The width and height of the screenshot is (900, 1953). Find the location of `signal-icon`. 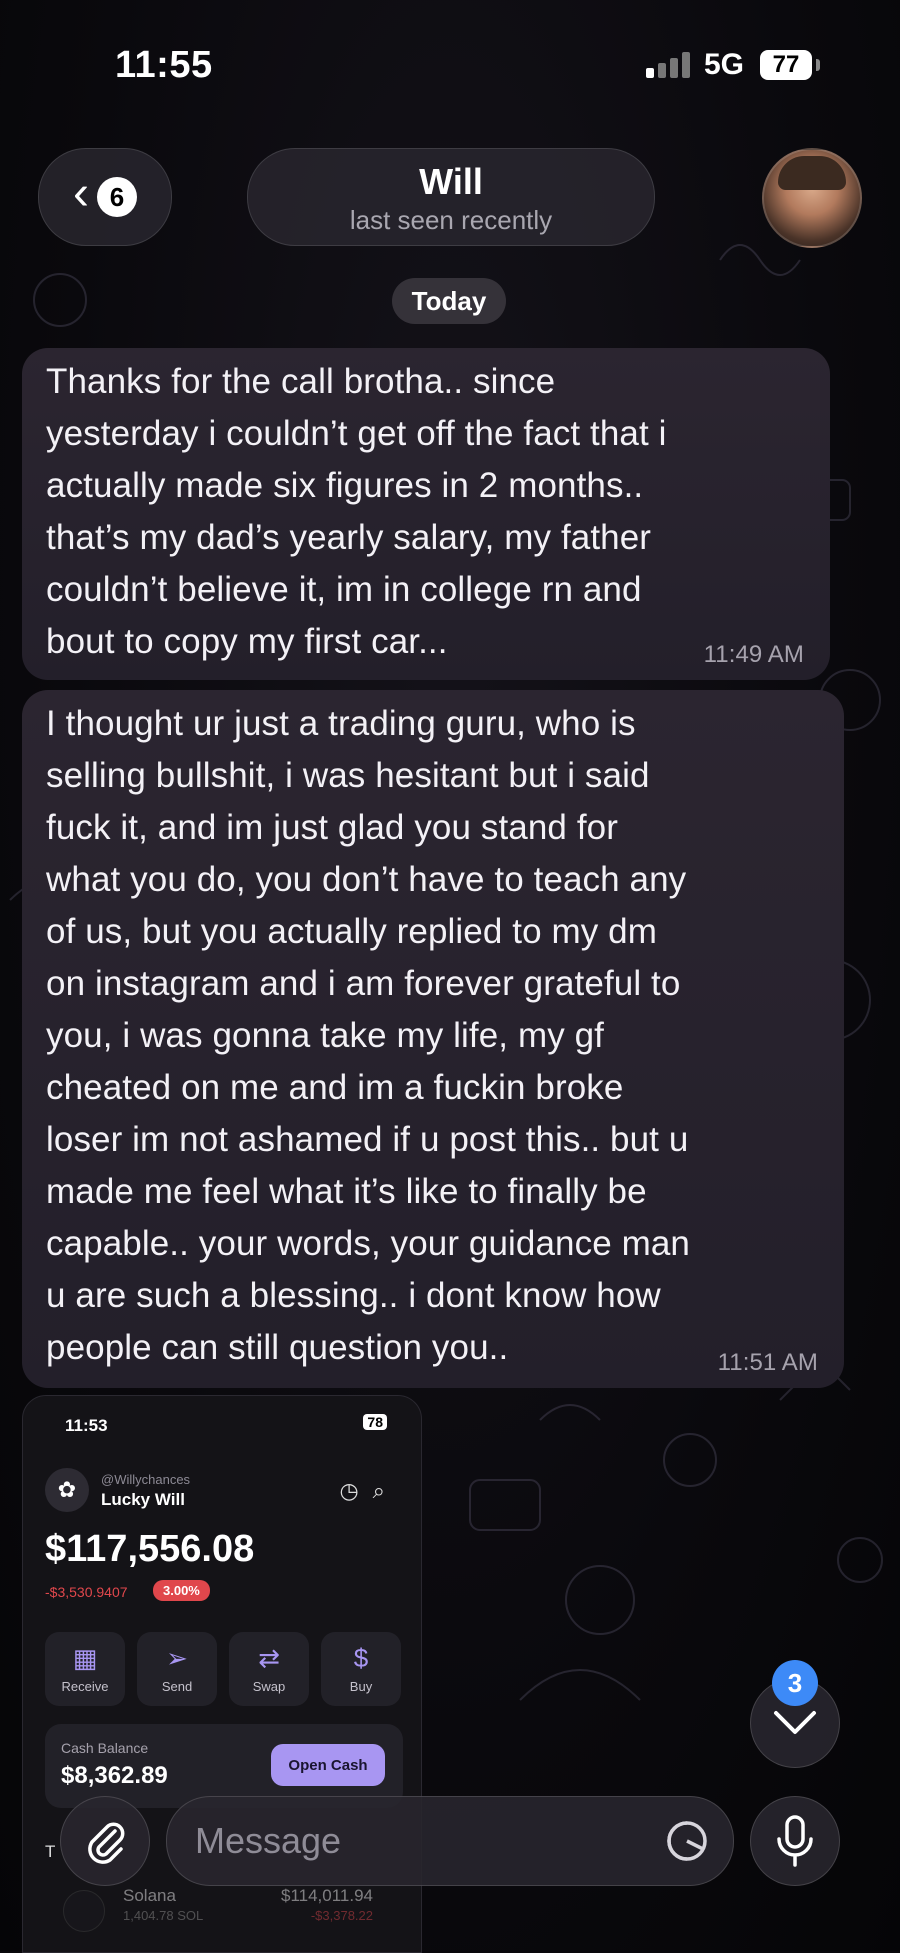

signal-icon is located at coordinates (668, 65).